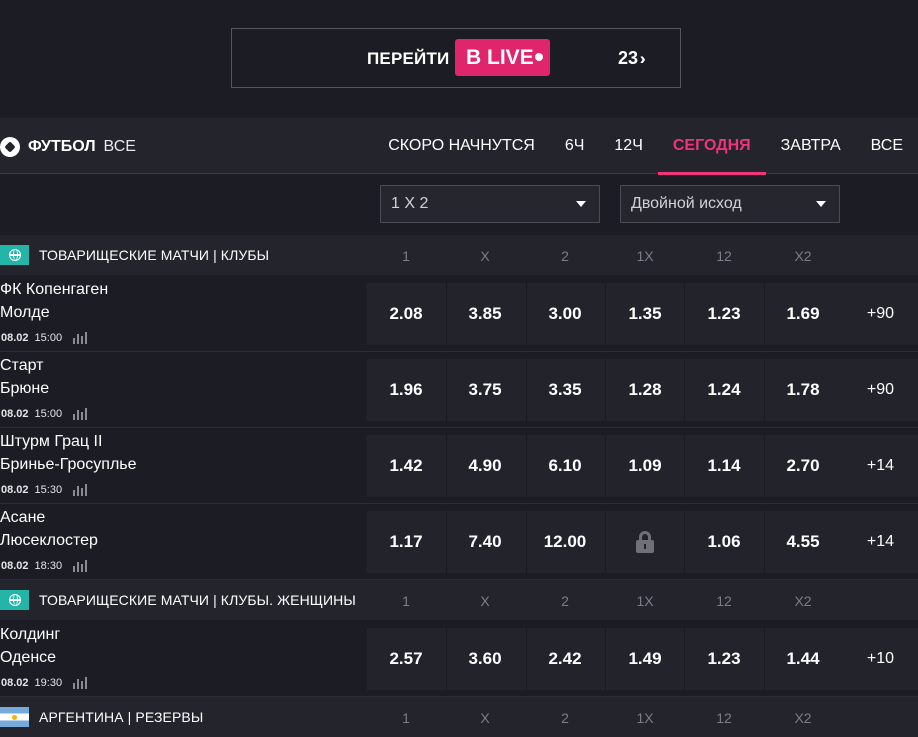 This screenshot has height=737, width=918. Describe the element at coordinates (68, 465) in the screenshot. I see `team-away: Бринье-Гросуплье` at that location.